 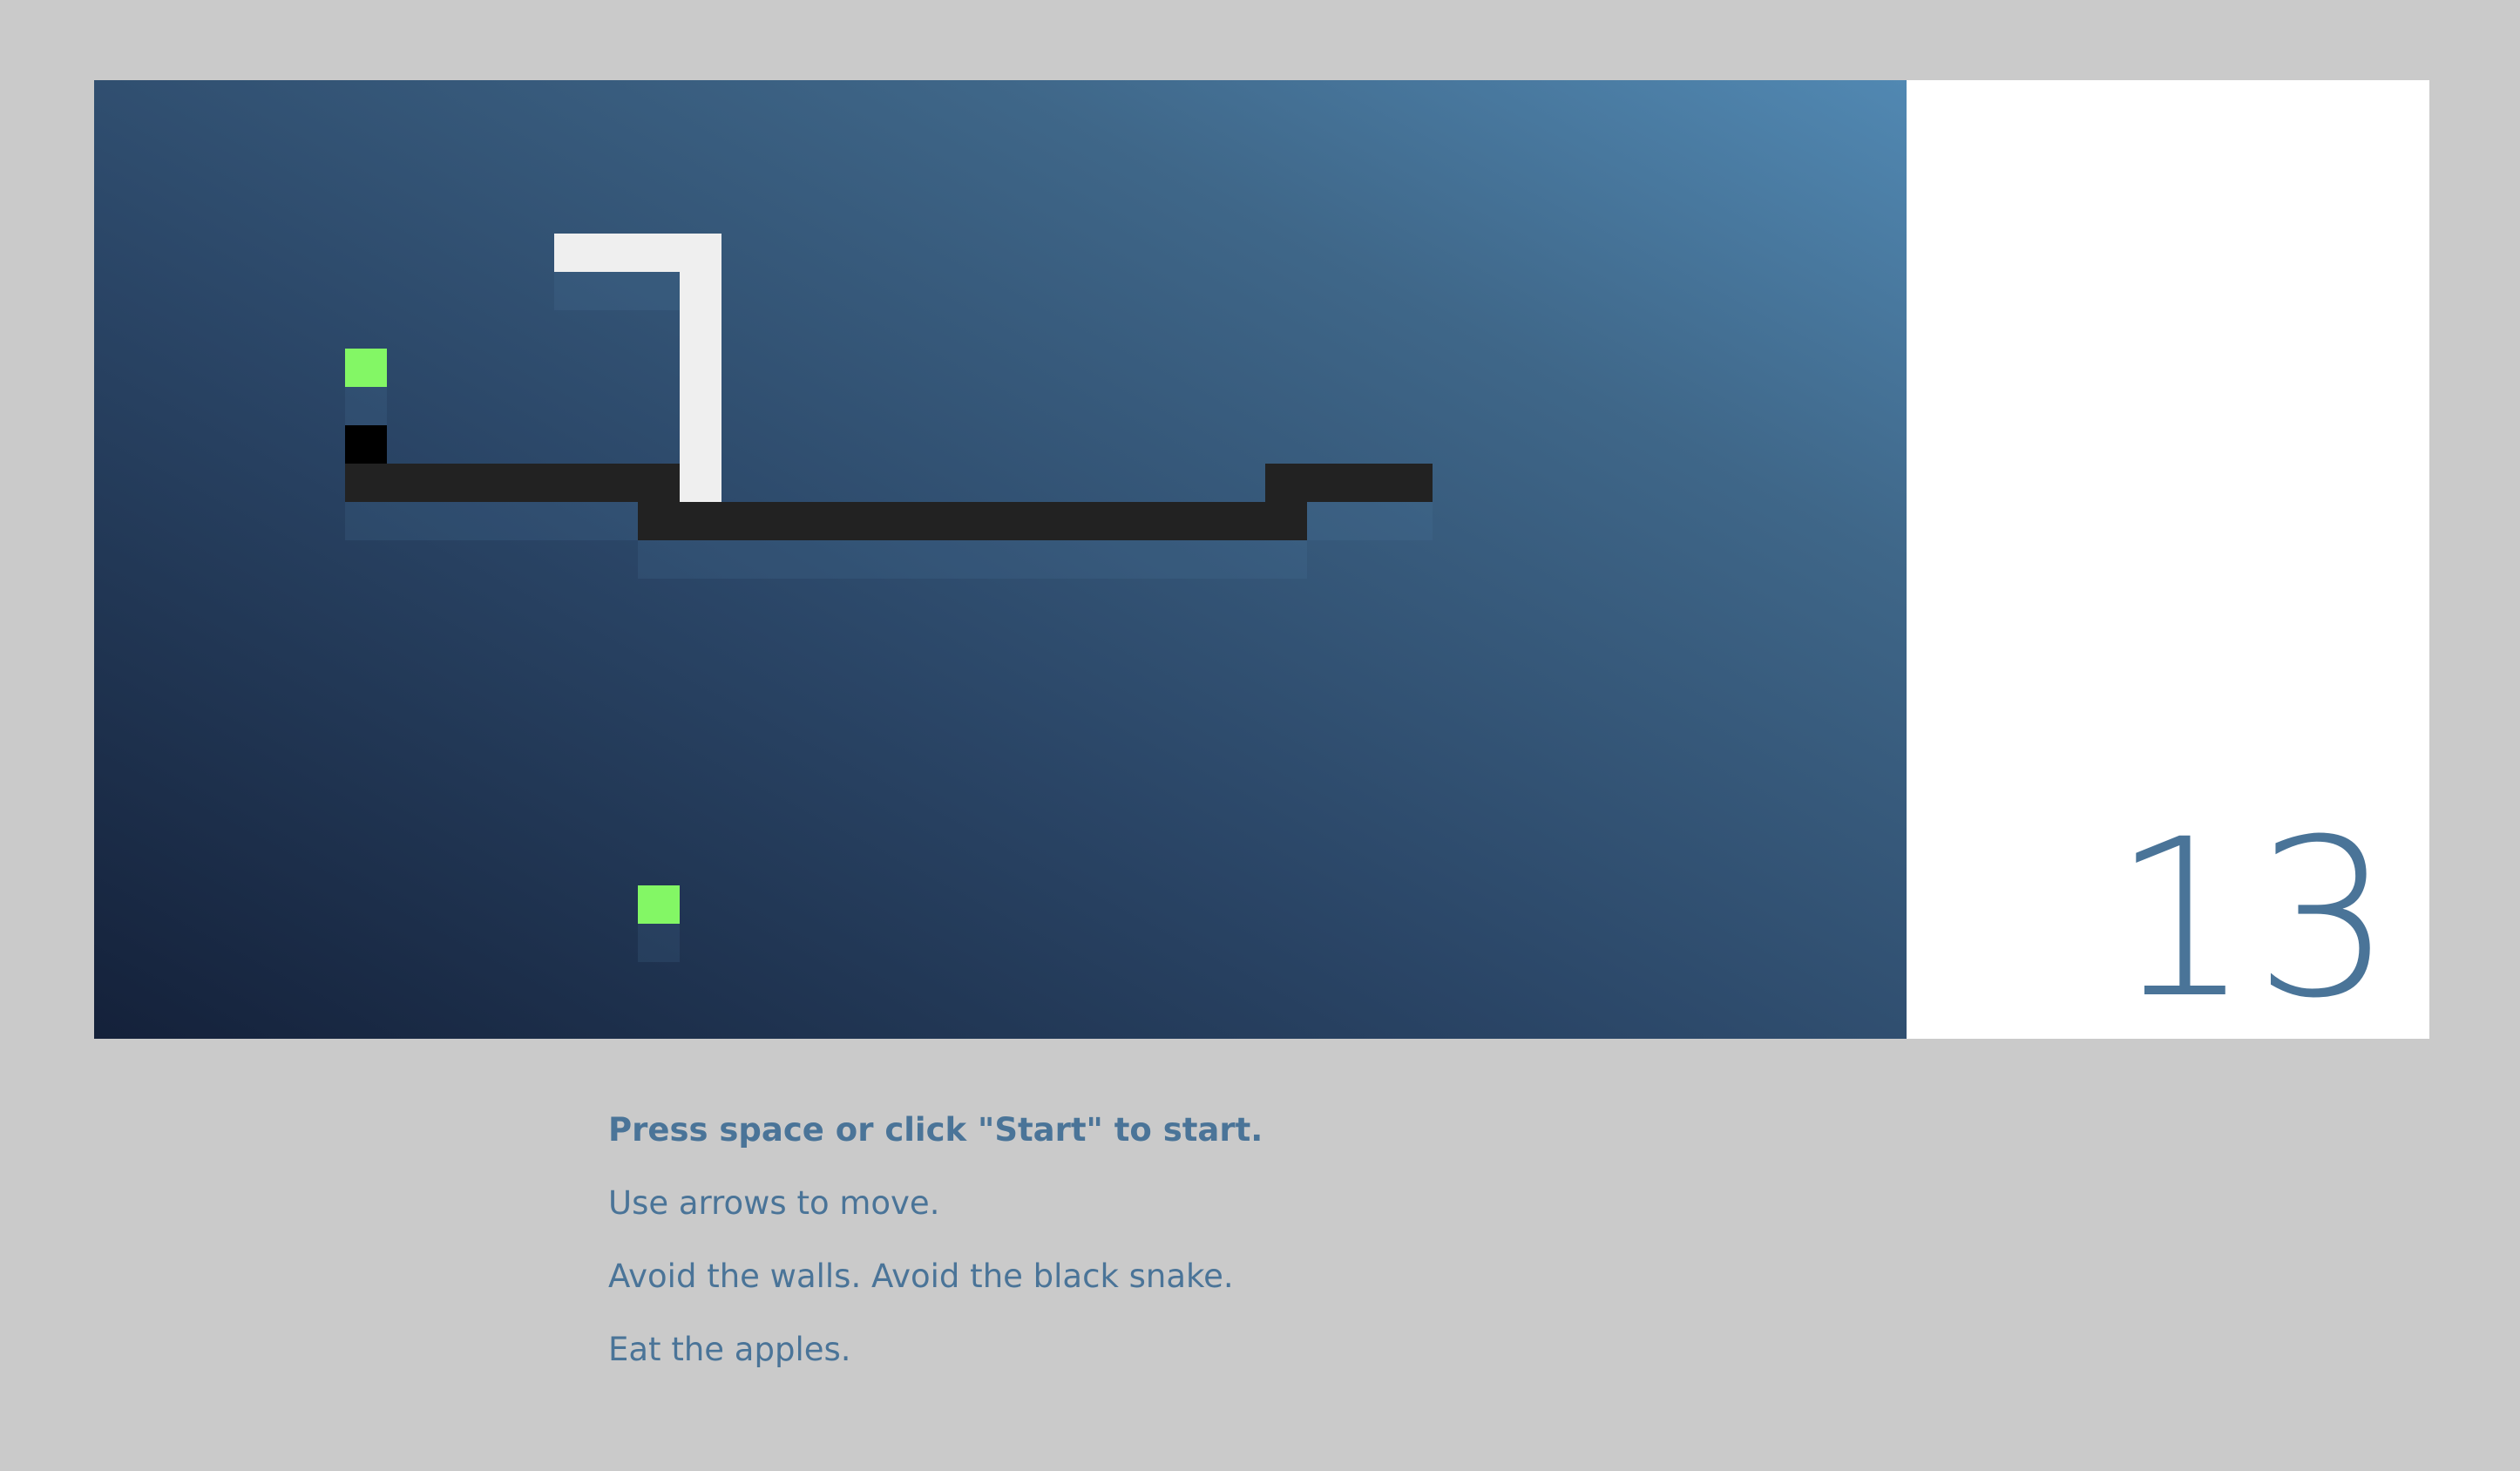 I want to click on score-value: 13, so click(x=2253, y=919).